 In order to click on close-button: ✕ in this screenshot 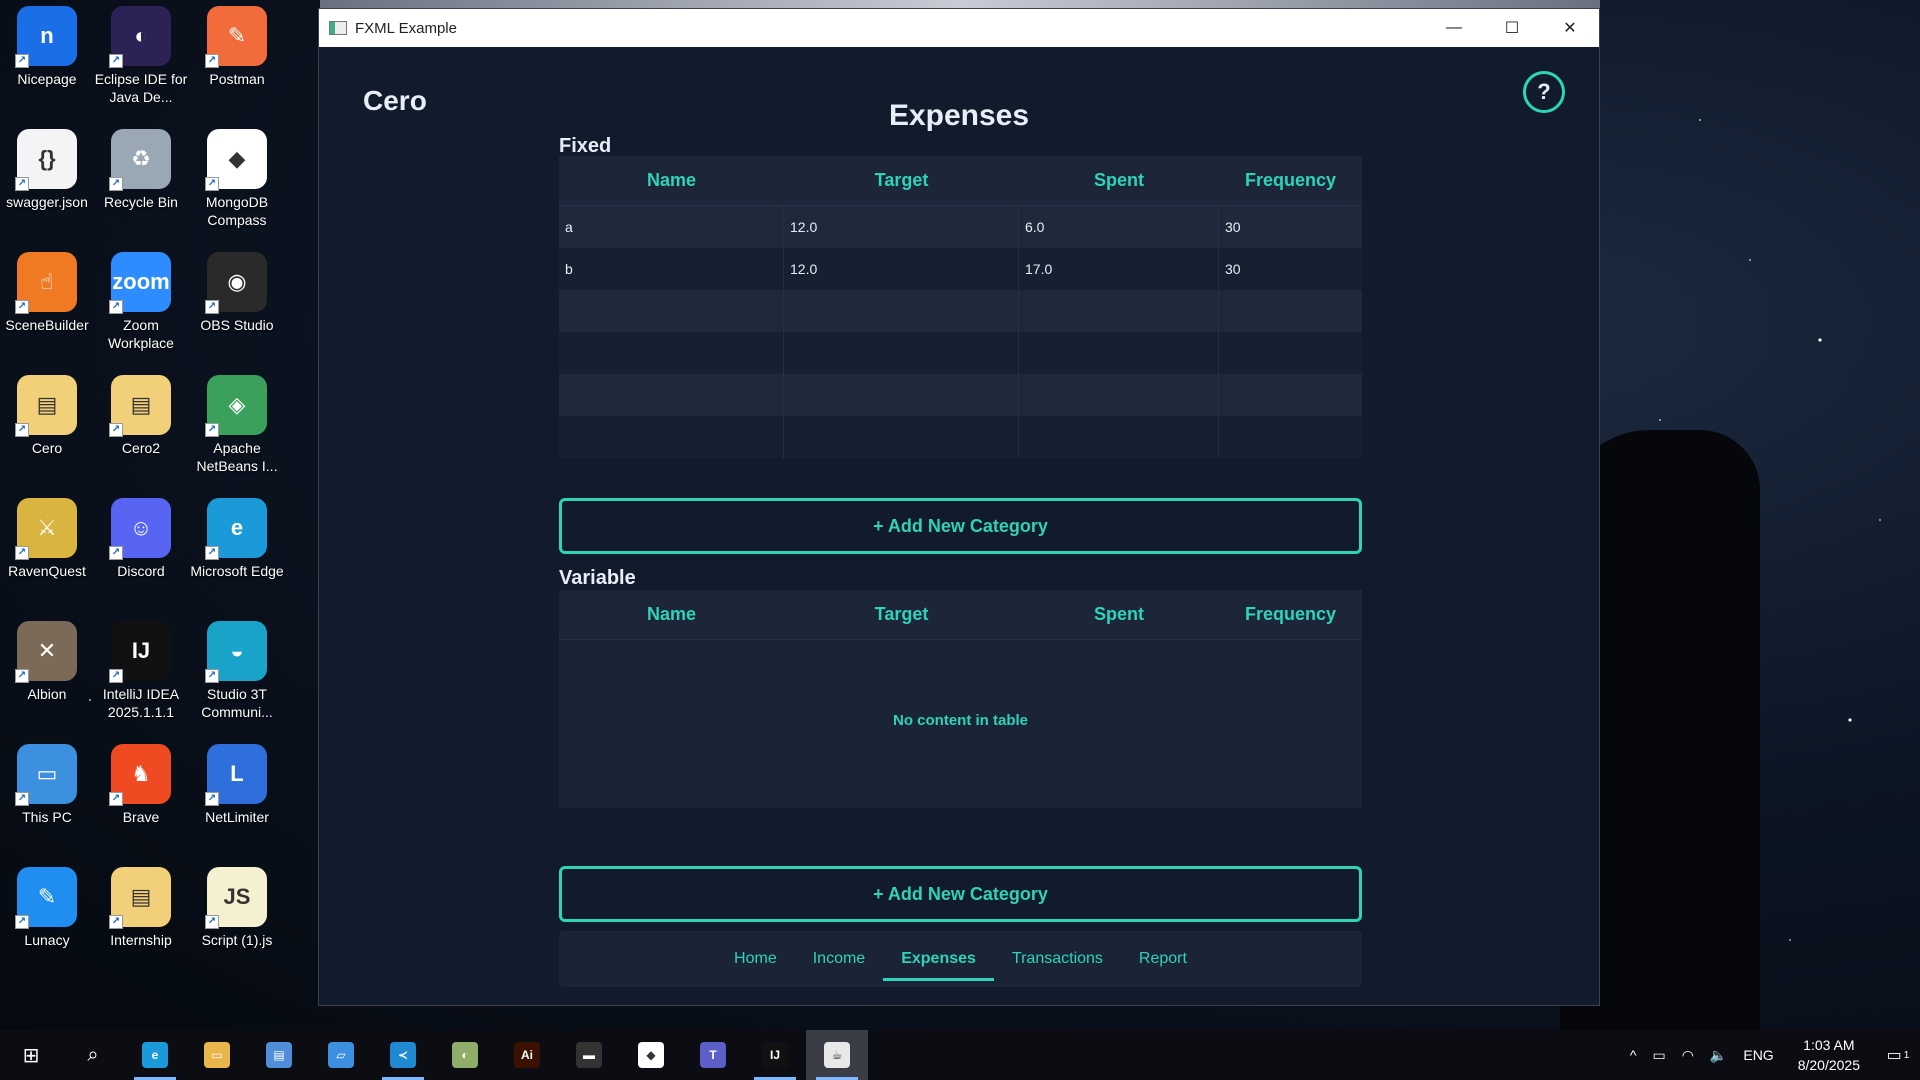, I will do `click(1570, 28)`.